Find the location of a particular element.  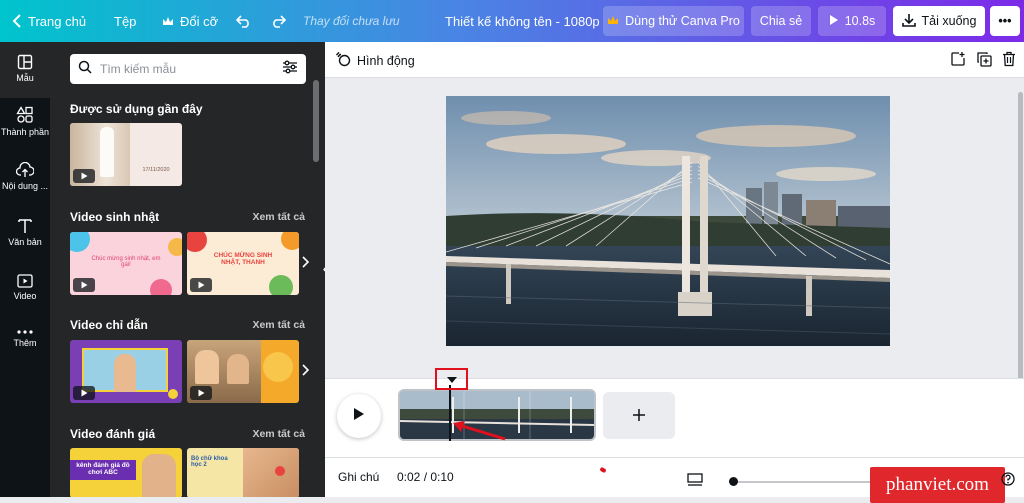

plus-icon is located at coordinates (639, 415).